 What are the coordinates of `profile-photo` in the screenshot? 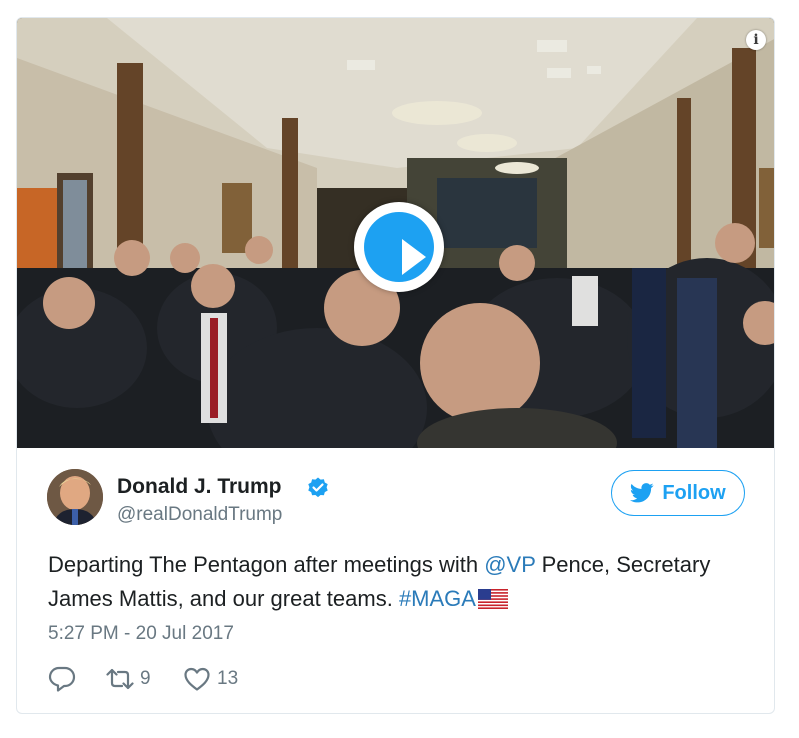 It's located at (75, 497).